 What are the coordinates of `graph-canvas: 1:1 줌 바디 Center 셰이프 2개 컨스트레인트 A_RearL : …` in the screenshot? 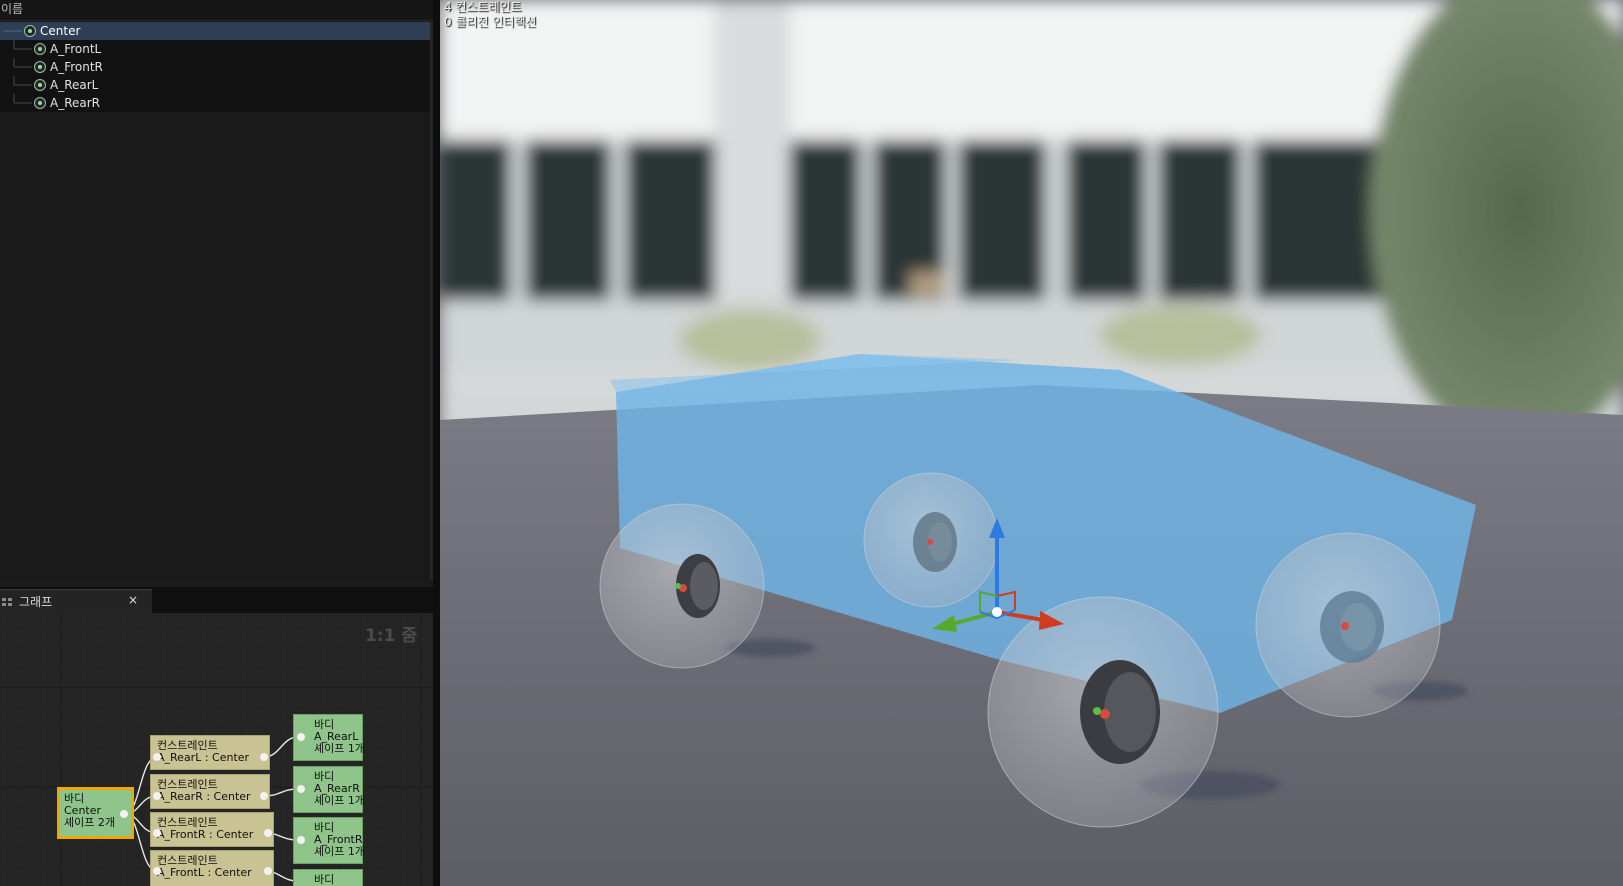 It's located at (216, 749).